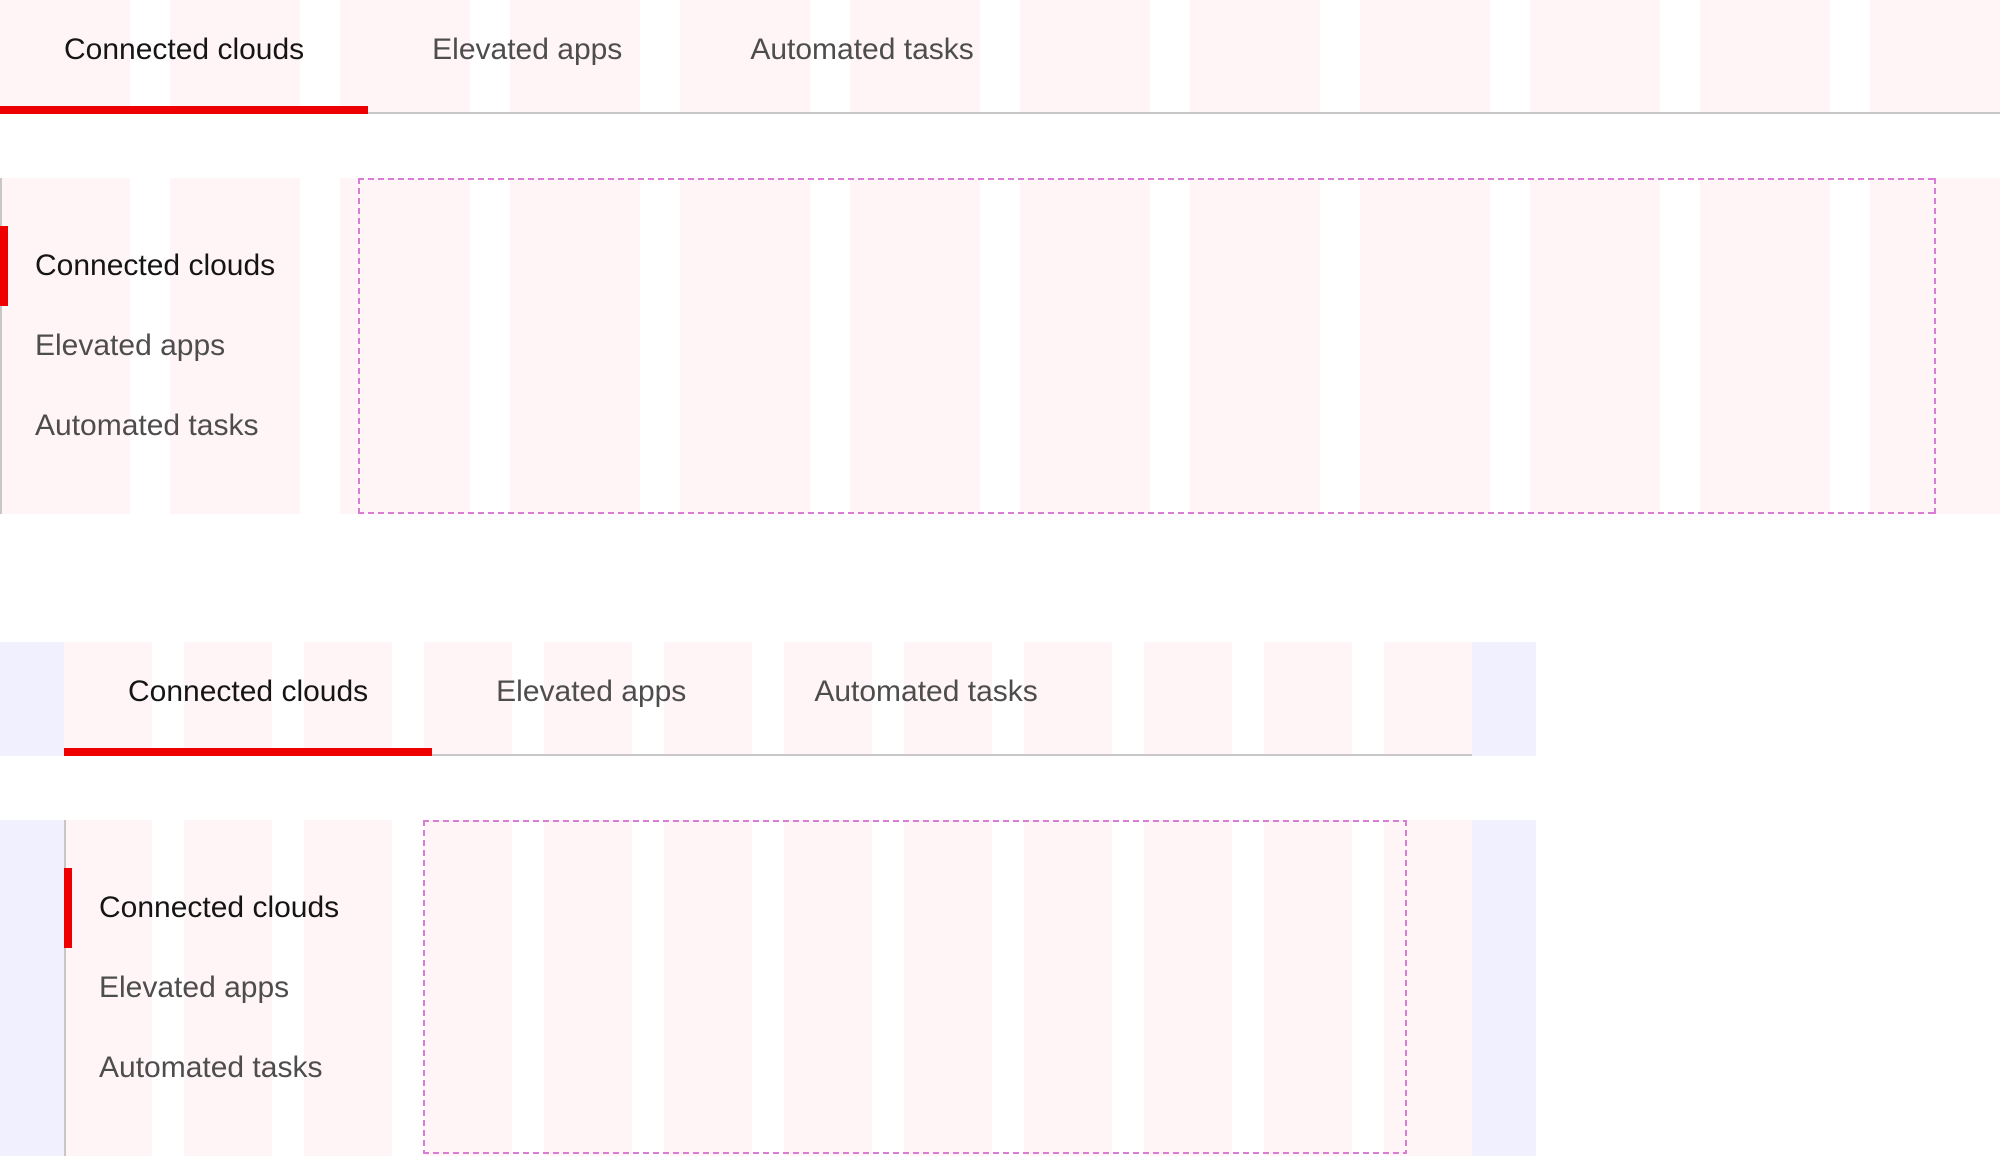 This screenshot has width=2000, height=1156. Describe the element at coordinates (915, 987) in the screenshot. I see `tab-panel-placeholder` at that location.